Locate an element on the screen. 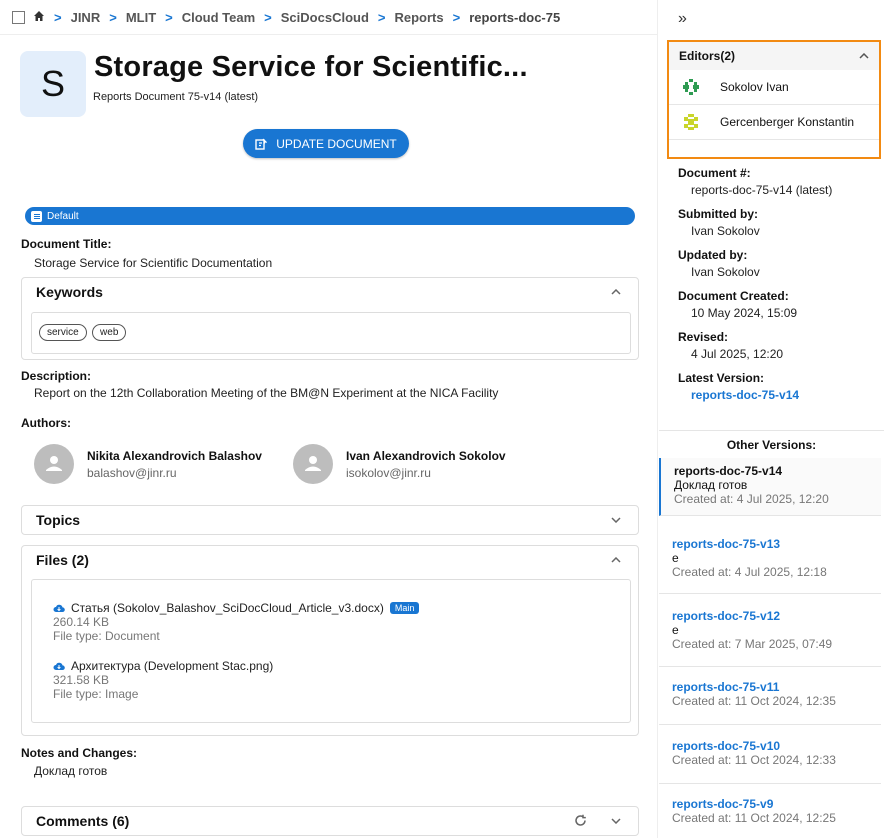  refresh-icon is located at coordinates (580, 821).